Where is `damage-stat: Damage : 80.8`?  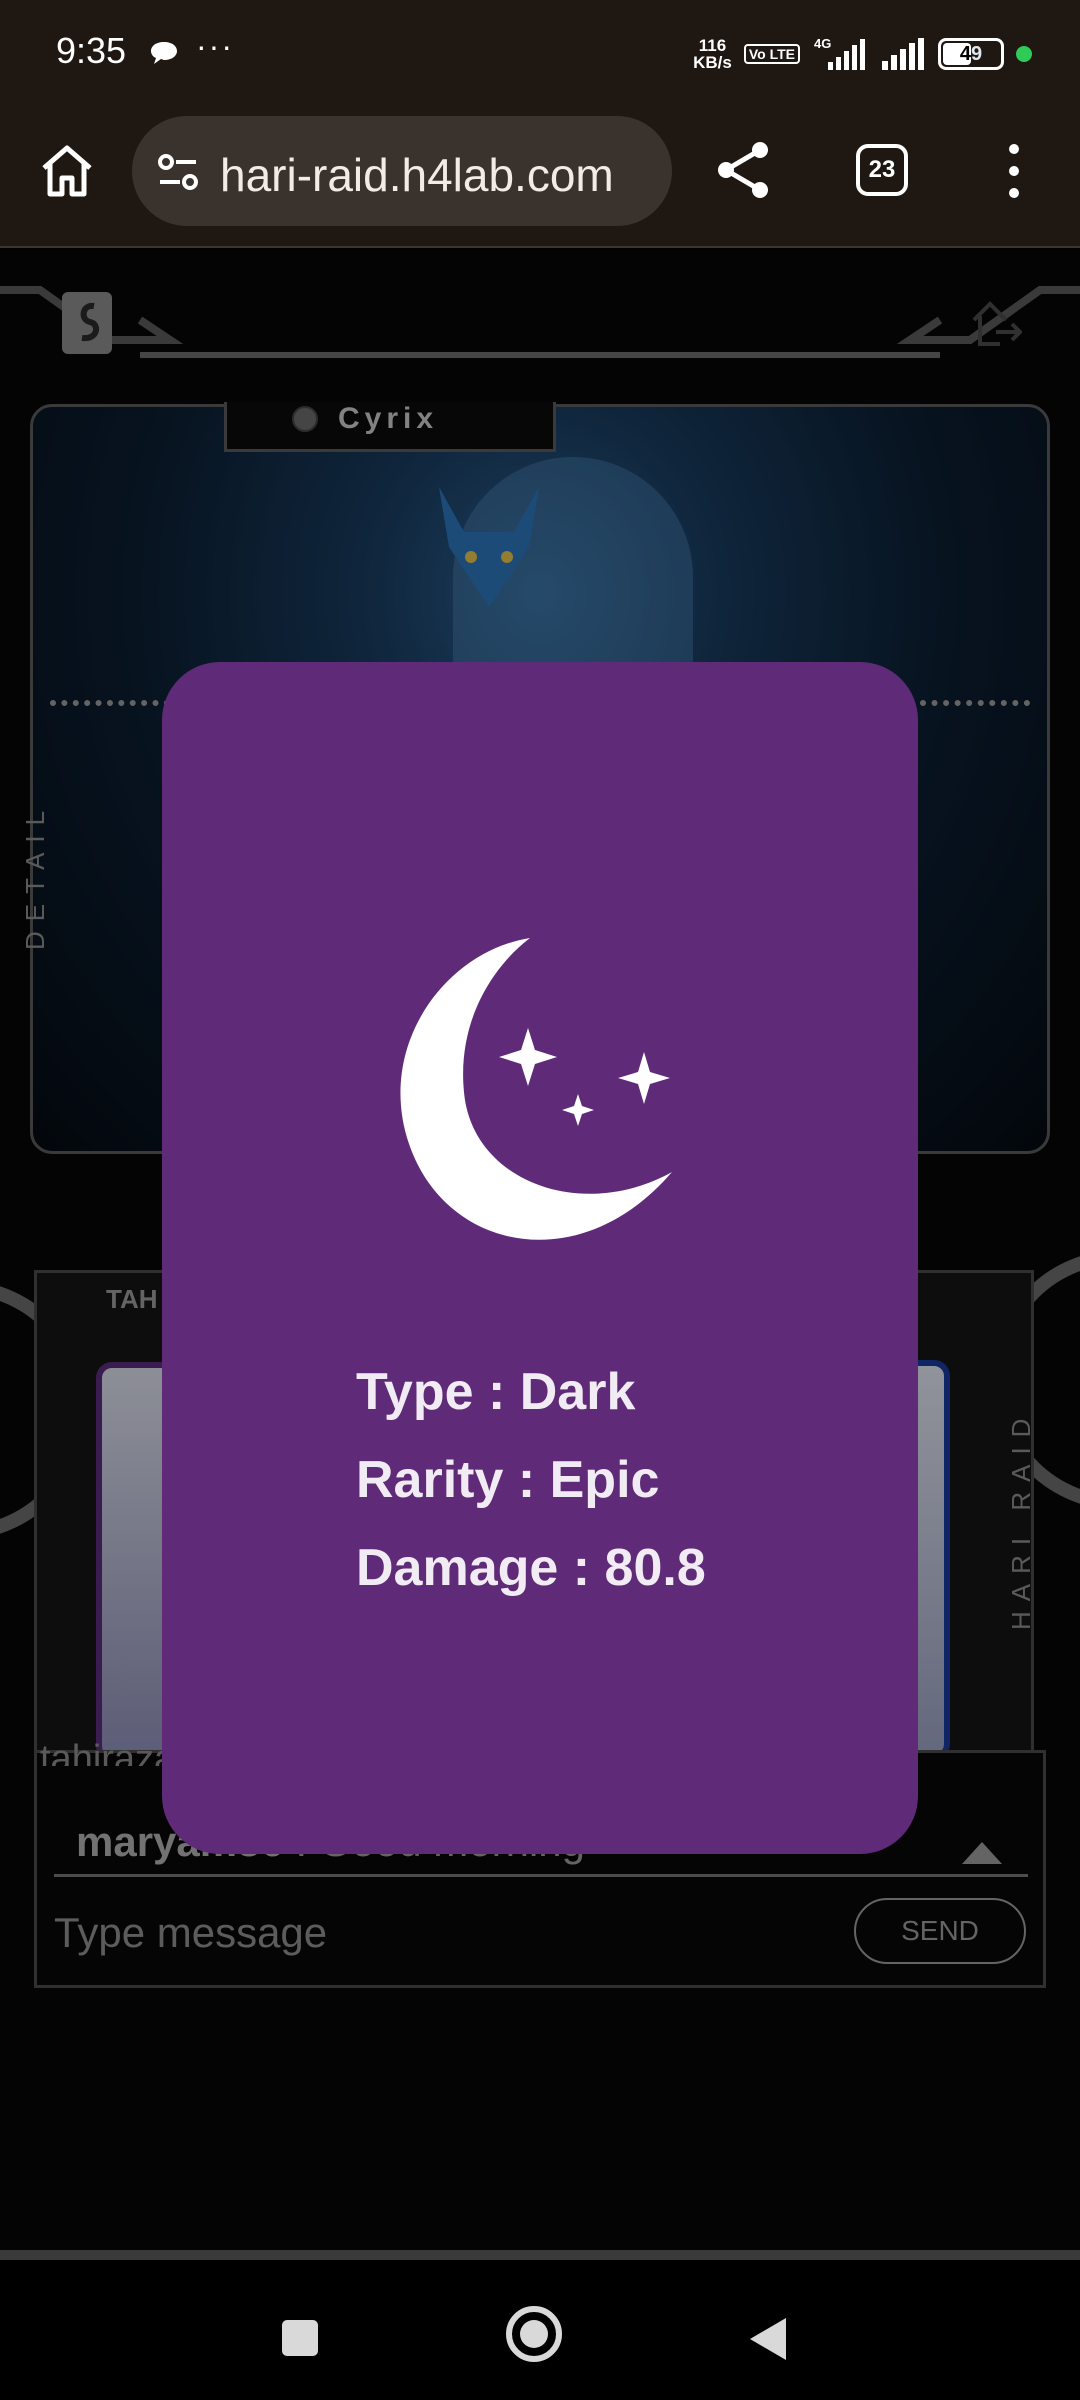
damage-stat: Damage : 80.8 is located at coordinates (531, 1568).